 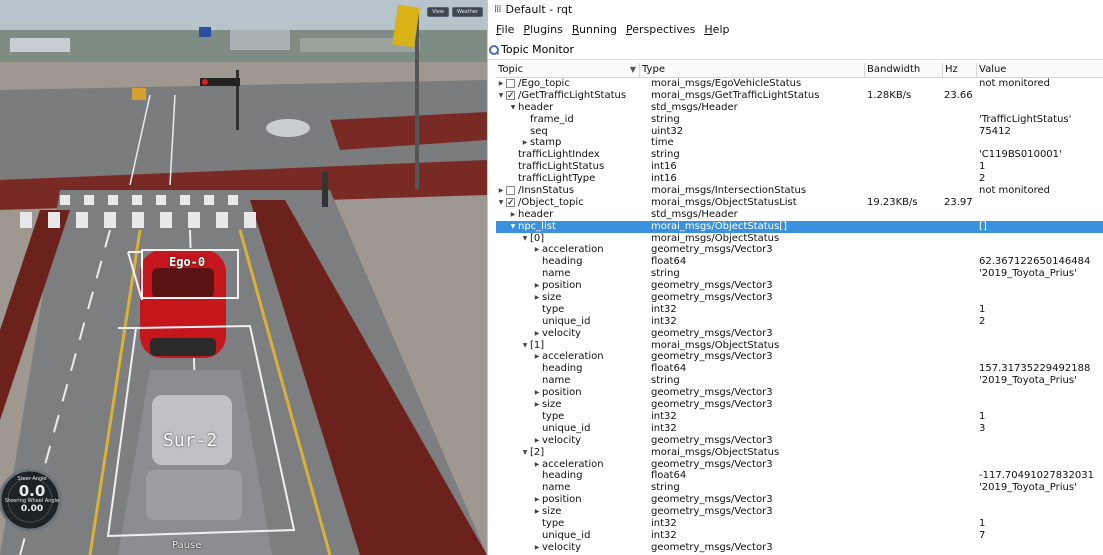 I want to click on table-row: ▼ [1] morai_msgs/ObjectStatus, so click(x=799, y=346).